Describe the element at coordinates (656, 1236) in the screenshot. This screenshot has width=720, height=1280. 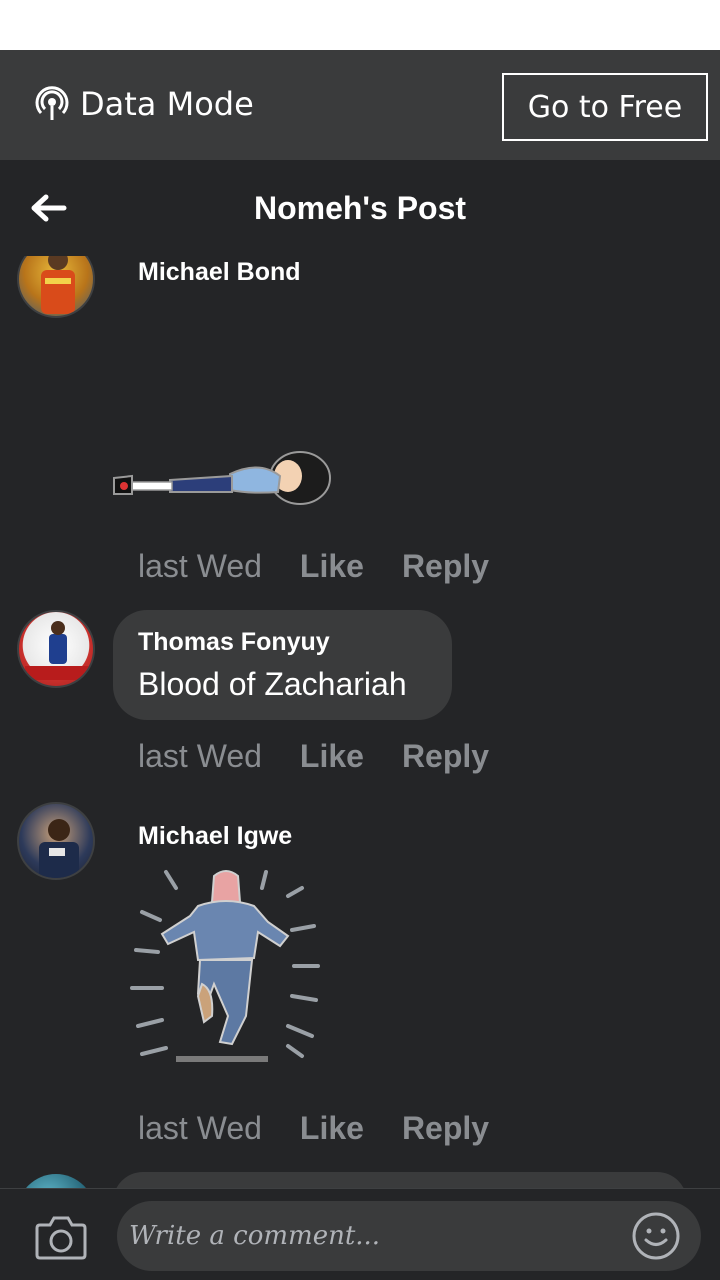
I see `smiley-icon` at that location.